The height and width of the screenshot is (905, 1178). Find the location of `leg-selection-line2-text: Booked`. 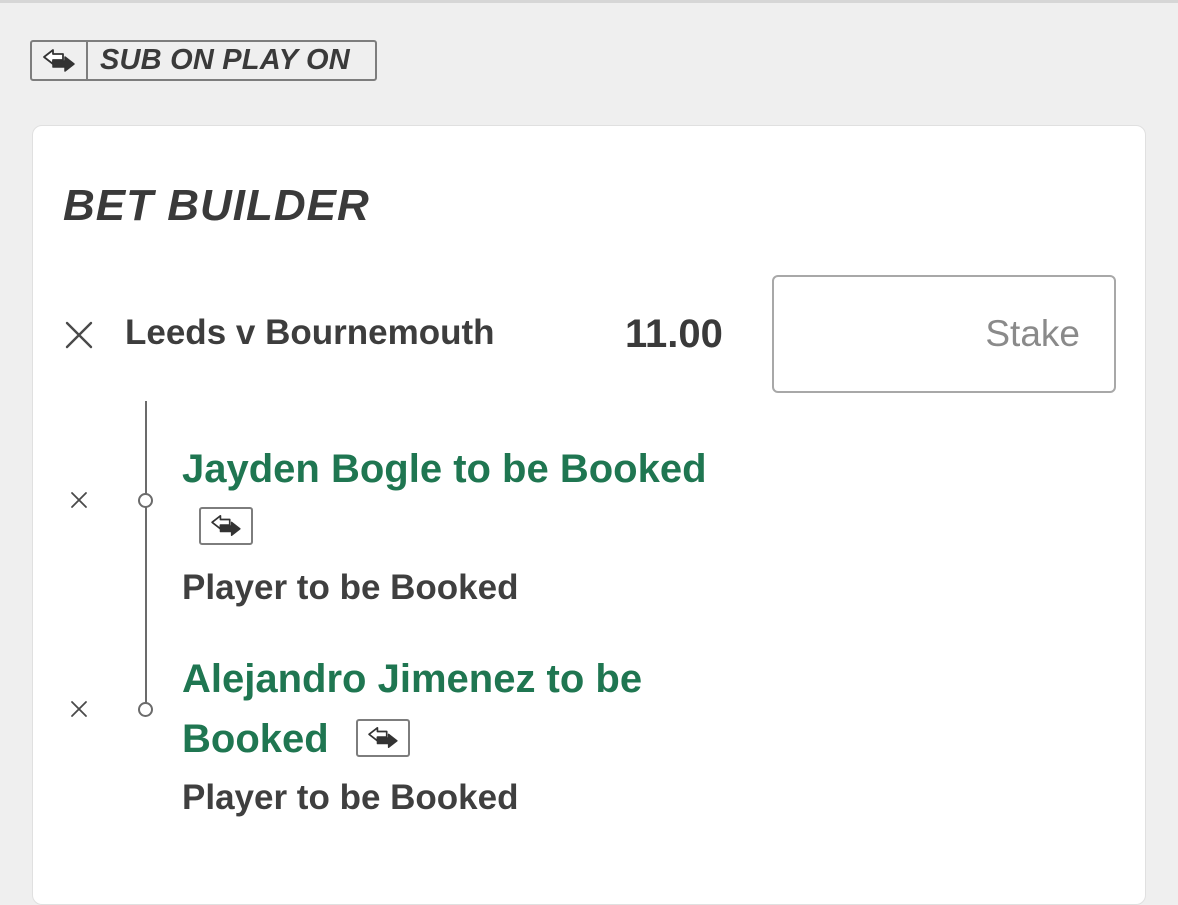

leg-selection-line2-text: Booked is located at coordinates (255, 739).